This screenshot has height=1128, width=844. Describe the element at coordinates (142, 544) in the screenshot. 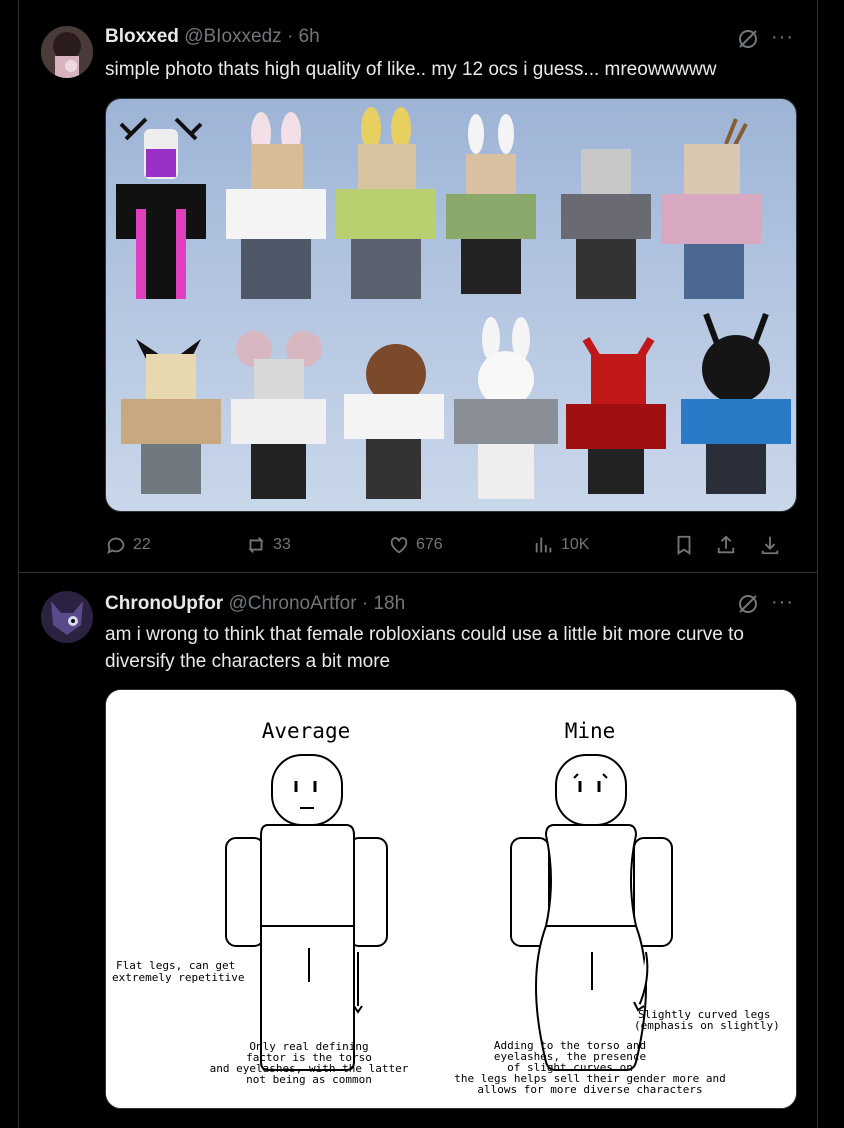

I see `reply-count: 22` at that location.